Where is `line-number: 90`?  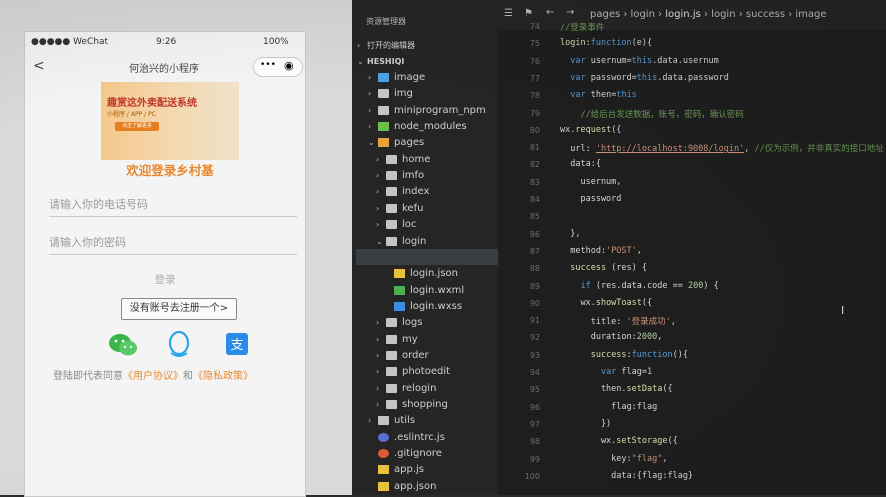 line-number: 90 is located at coordinates (534, 303).